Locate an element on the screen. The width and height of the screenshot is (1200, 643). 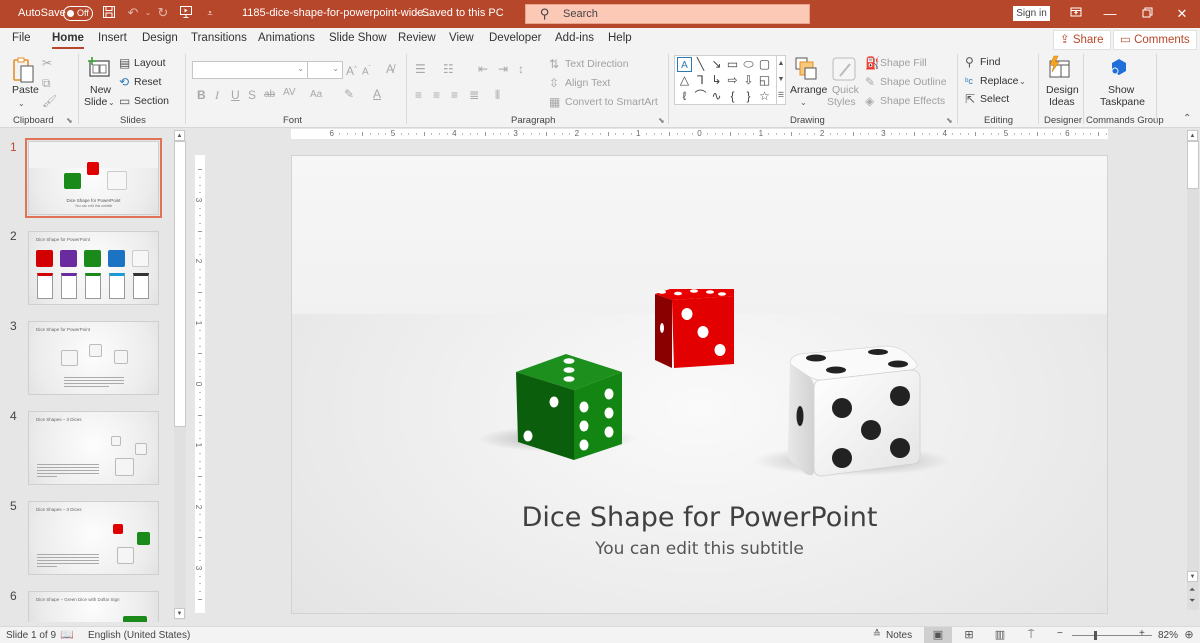
quick-styles-label-1: Quick is located at coordinates (845, 90).